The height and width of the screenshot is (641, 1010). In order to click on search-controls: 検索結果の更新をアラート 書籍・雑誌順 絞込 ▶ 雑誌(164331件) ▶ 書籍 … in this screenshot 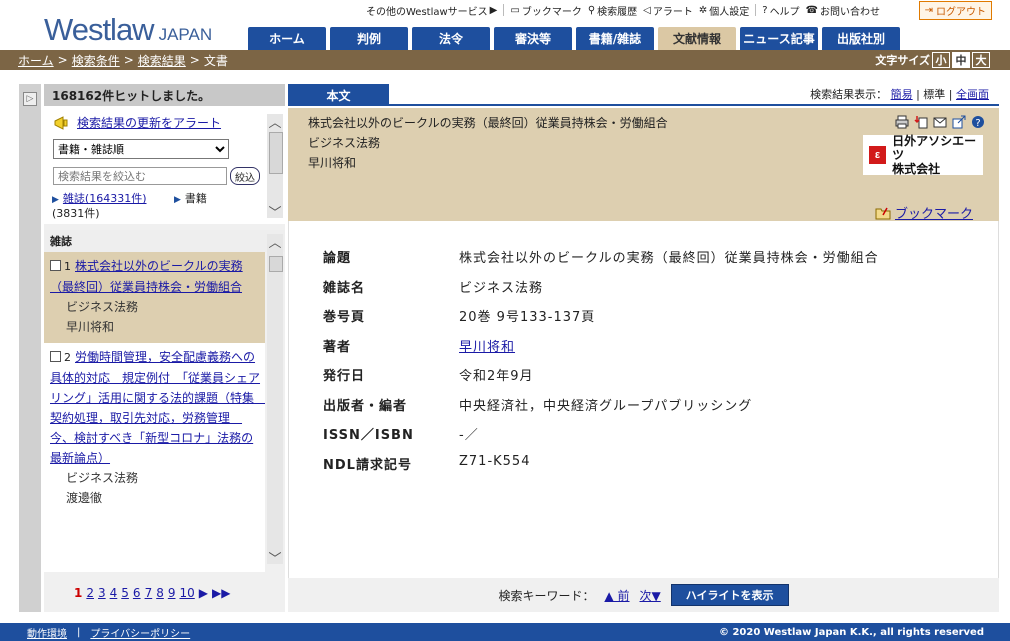, I will do `click(164, 165)`.